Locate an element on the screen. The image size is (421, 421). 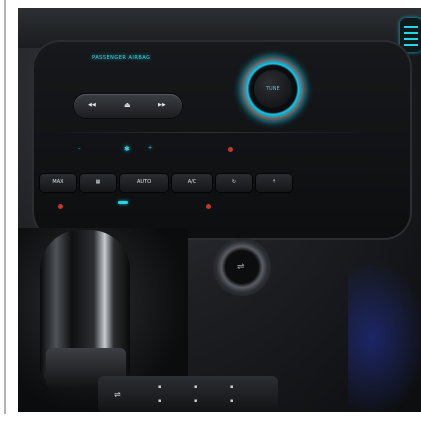
fan-controls: – ✱ + is located at coordinates (178, 149).